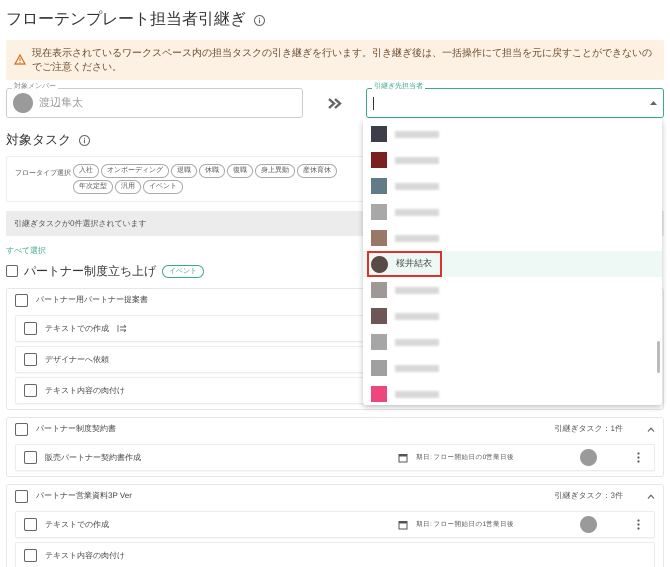 This screenshot has height=567, width=670. What do you see at coordinates (335, 103) in the screenshot?
I see `double-chevron-icon` at bounding box center [335, 103].